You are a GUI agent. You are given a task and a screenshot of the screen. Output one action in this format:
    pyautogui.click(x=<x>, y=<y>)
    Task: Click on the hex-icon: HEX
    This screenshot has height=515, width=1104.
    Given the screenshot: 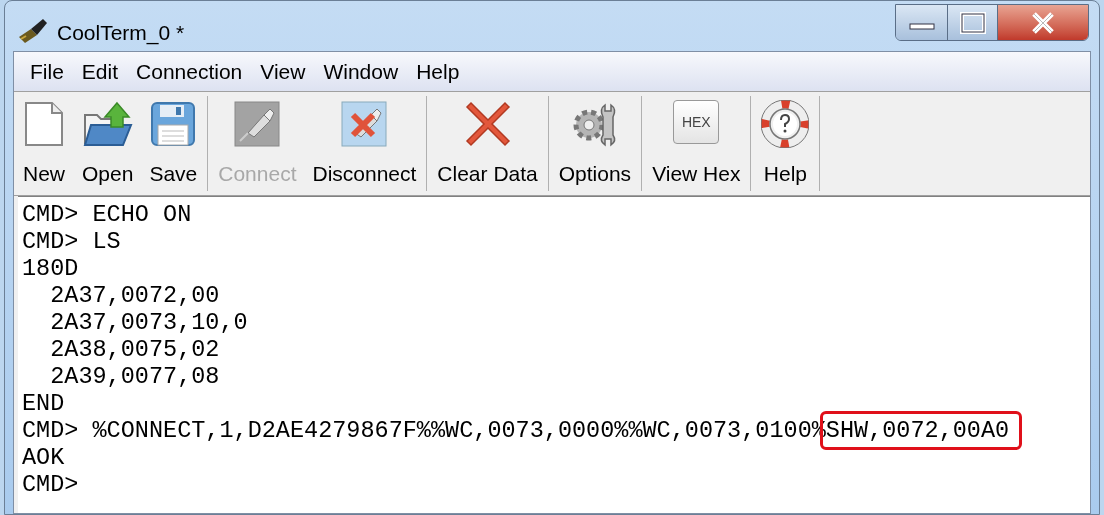 What is the action you would take?
    pyautogui.click(x=696, y=122)
    